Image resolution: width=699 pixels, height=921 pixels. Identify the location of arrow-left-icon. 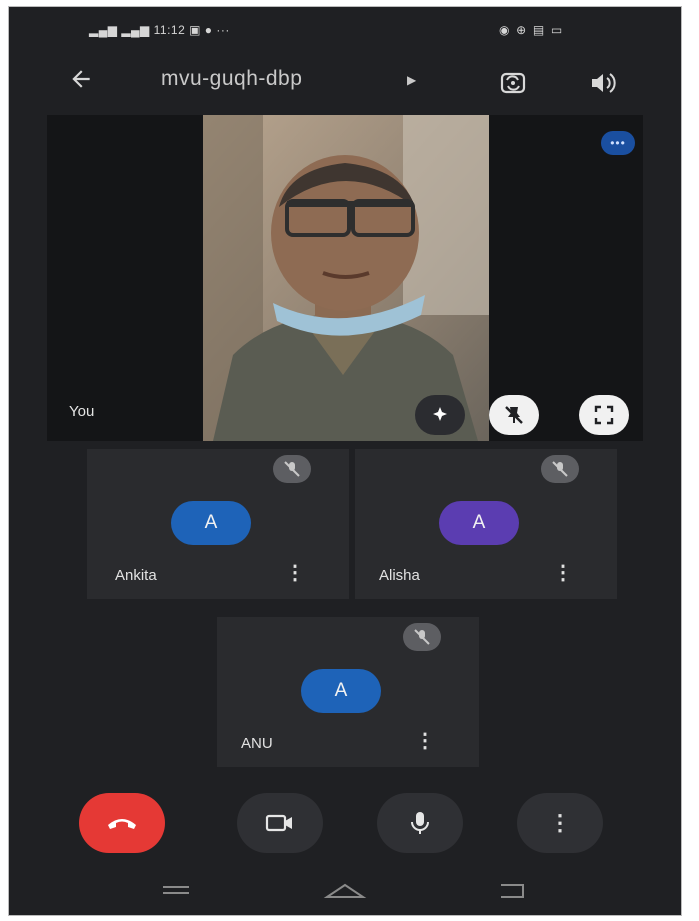
(81, 83).